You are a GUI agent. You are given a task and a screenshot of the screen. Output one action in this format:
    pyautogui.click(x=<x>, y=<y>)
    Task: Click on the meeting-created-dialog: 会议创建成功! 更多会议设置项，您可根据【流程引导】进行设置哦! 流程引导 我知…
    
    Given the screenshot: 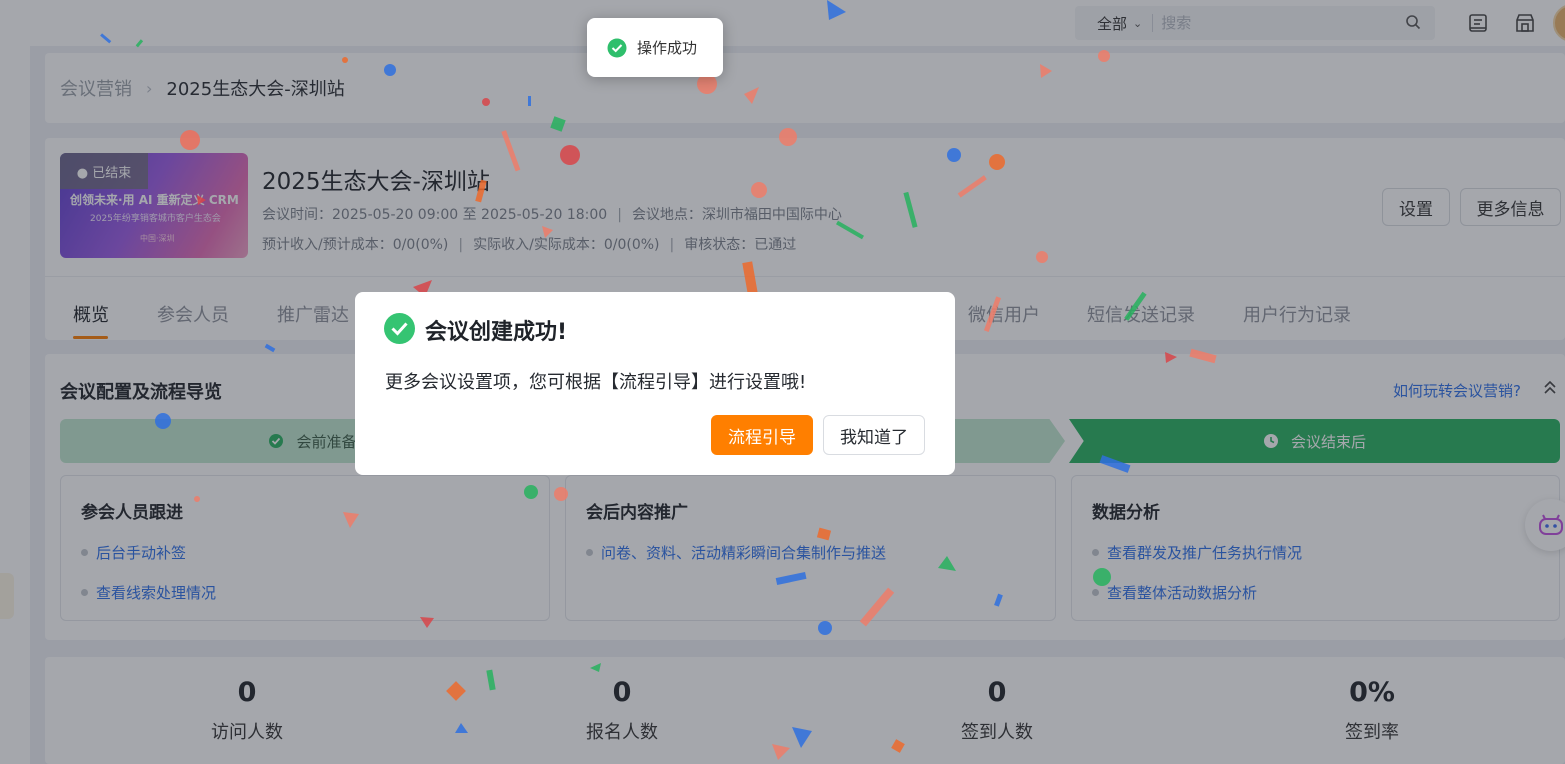 What is the action you would take?
    pyautogui.click(x=655, y=383)
    